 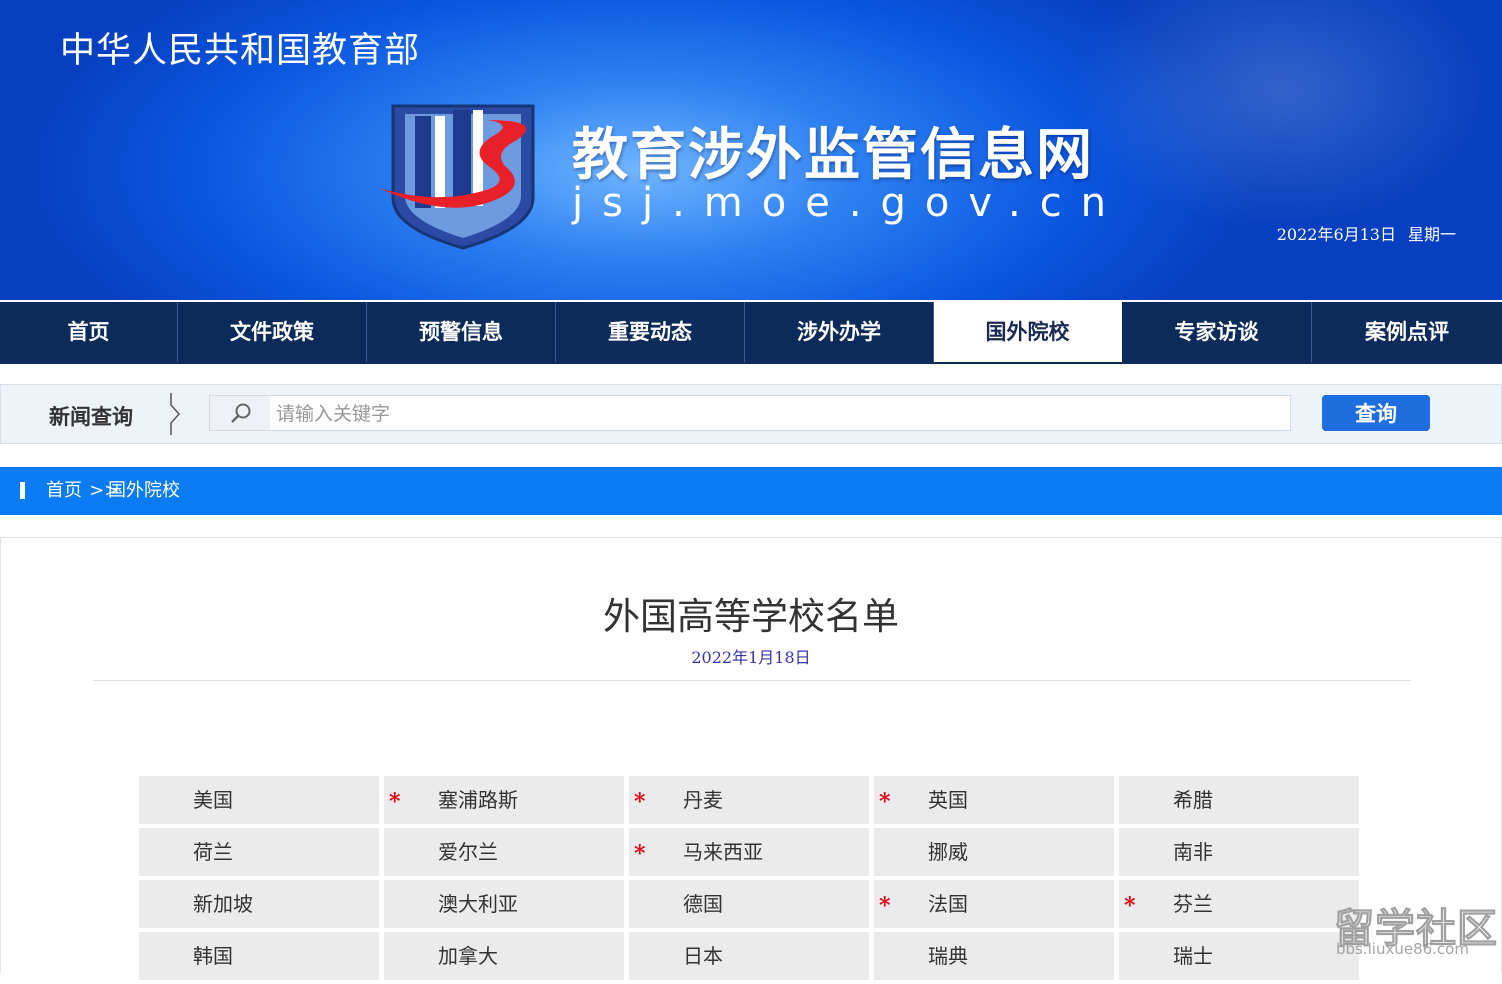 What do you see at coordinates (1239, 904) in the screenshot?
I see `country-link: * 芬兰` at bounding box center [1239, 904].